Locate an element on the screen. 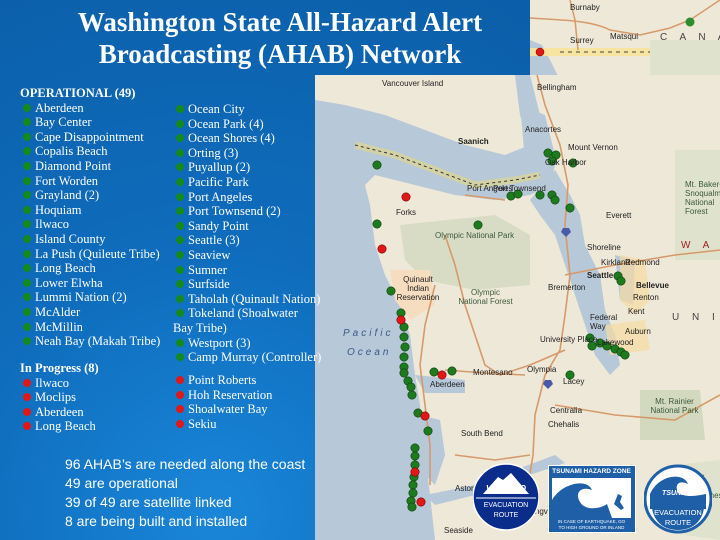  site-name: Hoquiam is located at coordinates (58, 209).